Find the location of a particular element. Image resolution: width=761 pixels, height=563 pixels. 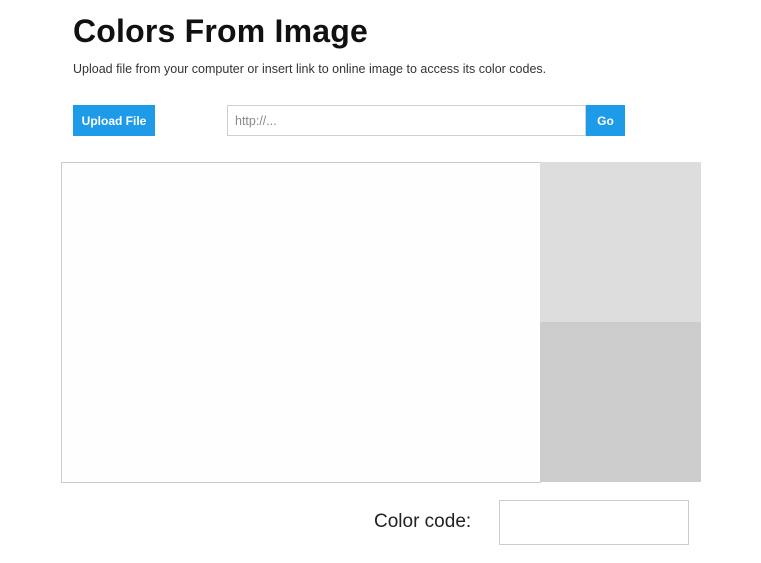

upload-file-button: Upload File is located at coordinates (114, 120).